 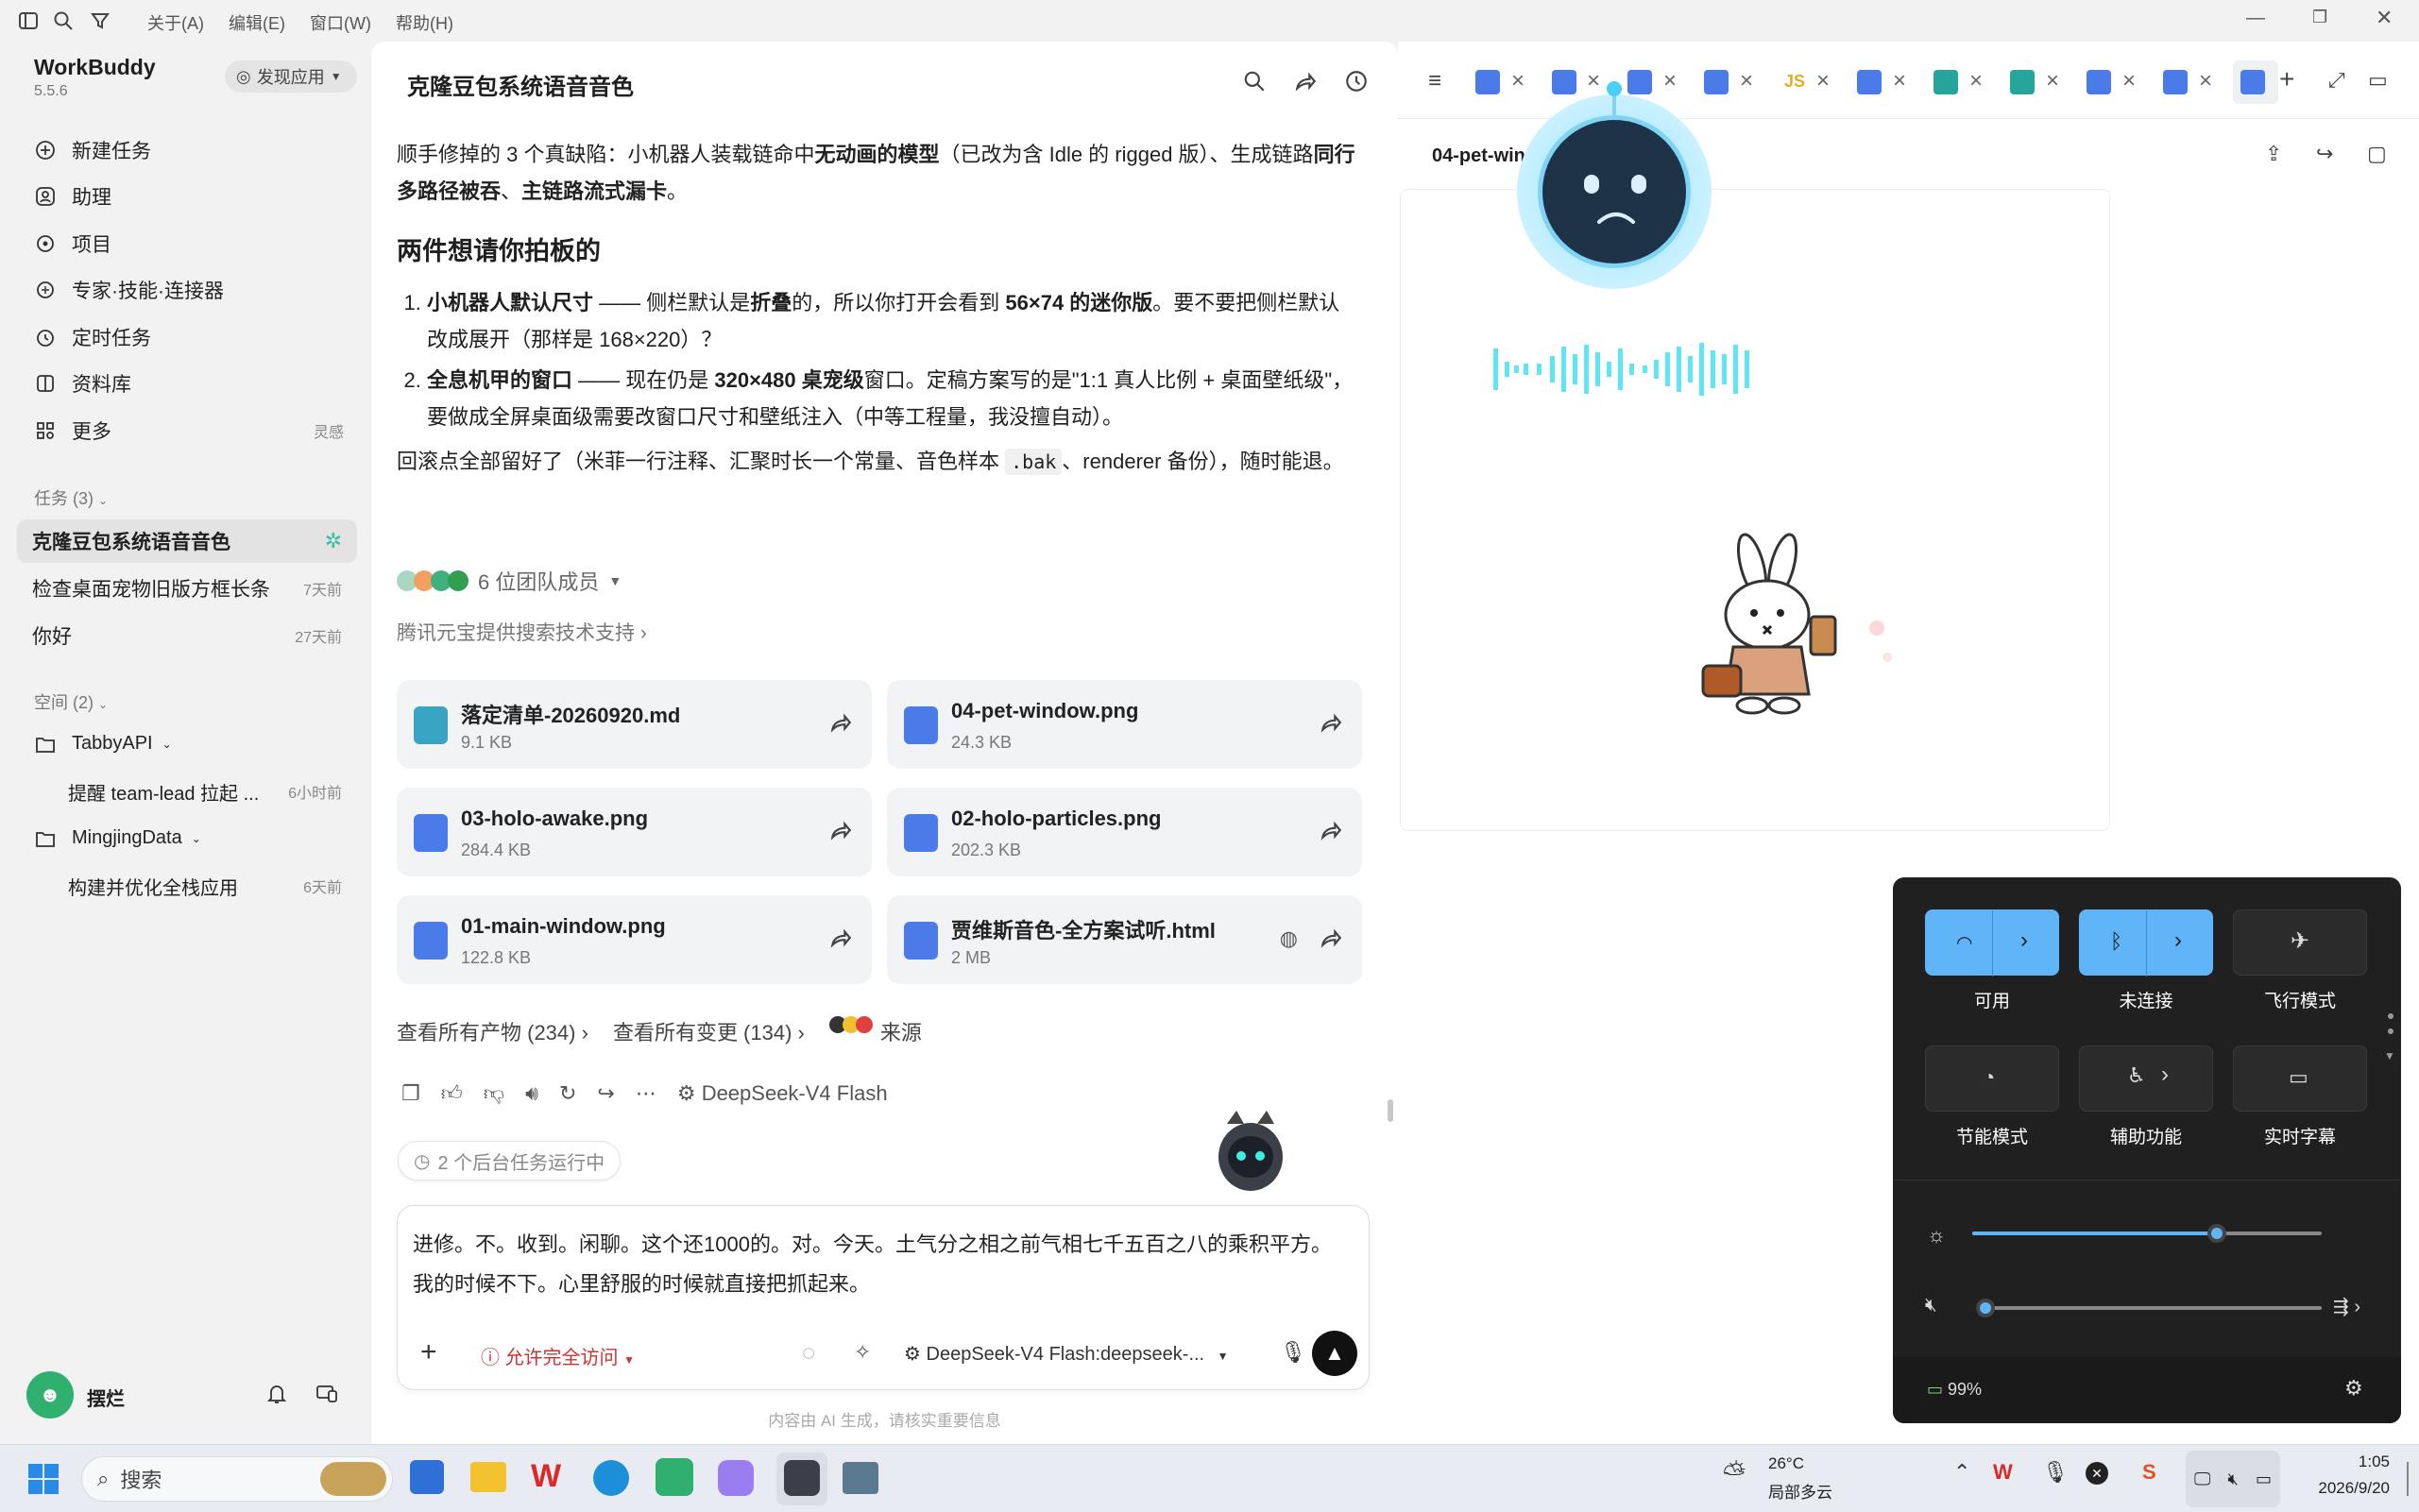 I want to click on desktop-pet-widget, so click(x=1614, y=185).